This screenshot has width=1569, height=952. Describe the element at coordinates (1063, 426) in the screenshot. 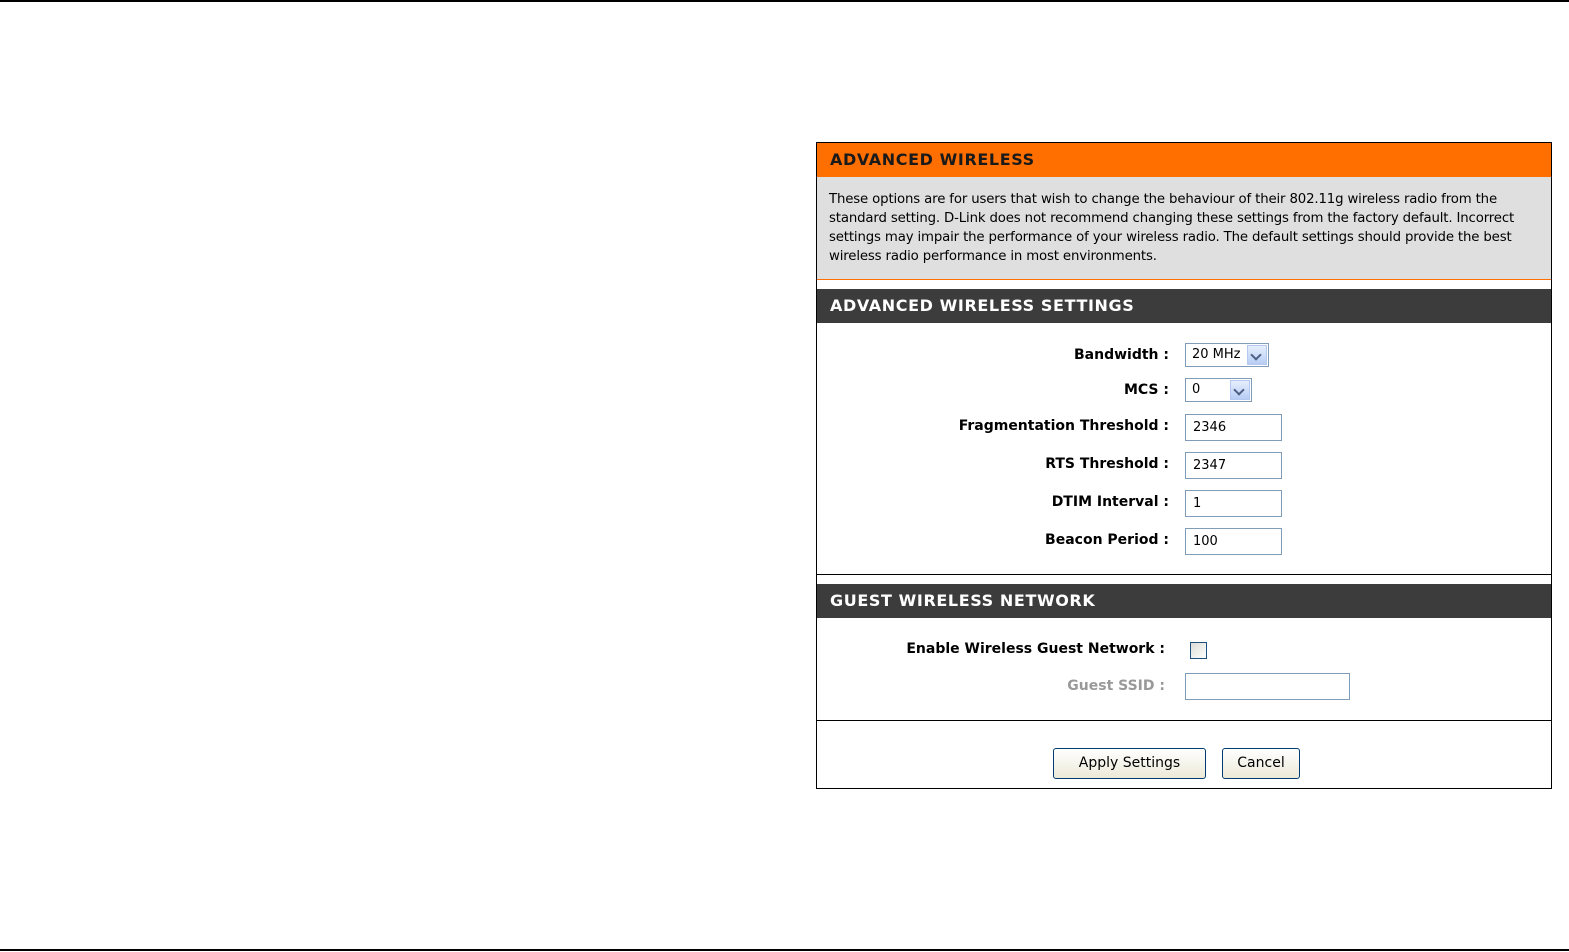

I see `fragmentation-threshold-label: Fragmentation Threshold :` at that location.